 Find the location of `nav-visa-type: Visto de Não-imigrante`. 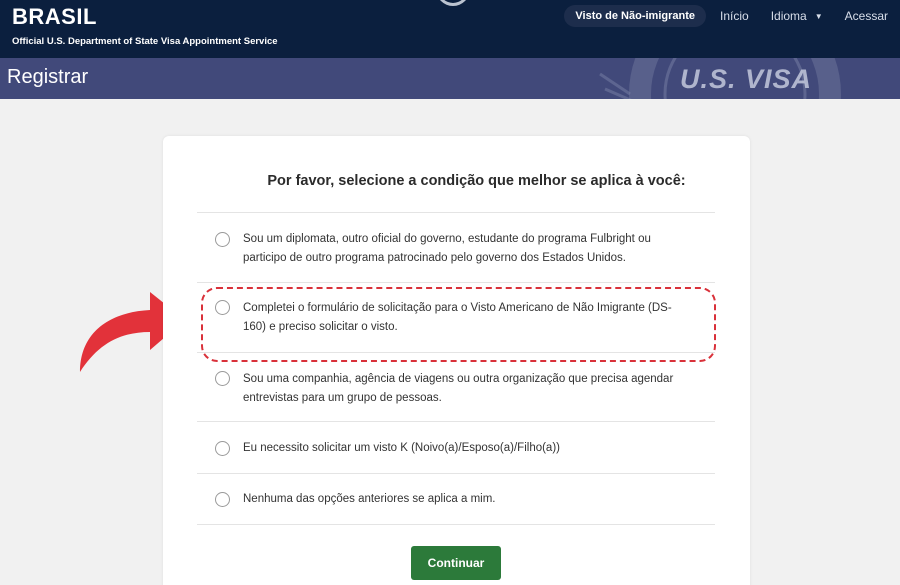

nav-visa-type: Visto de Não-imigrante is located at coordinates (635, 16).